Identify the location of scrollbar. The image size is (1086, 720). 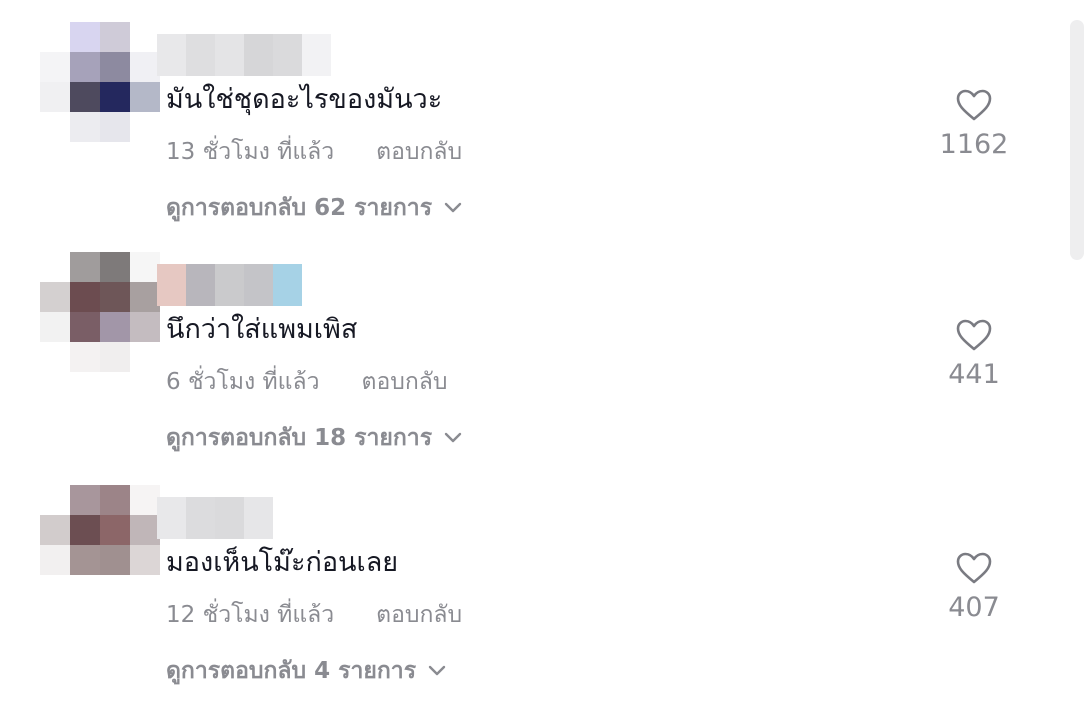
(1077, 140).